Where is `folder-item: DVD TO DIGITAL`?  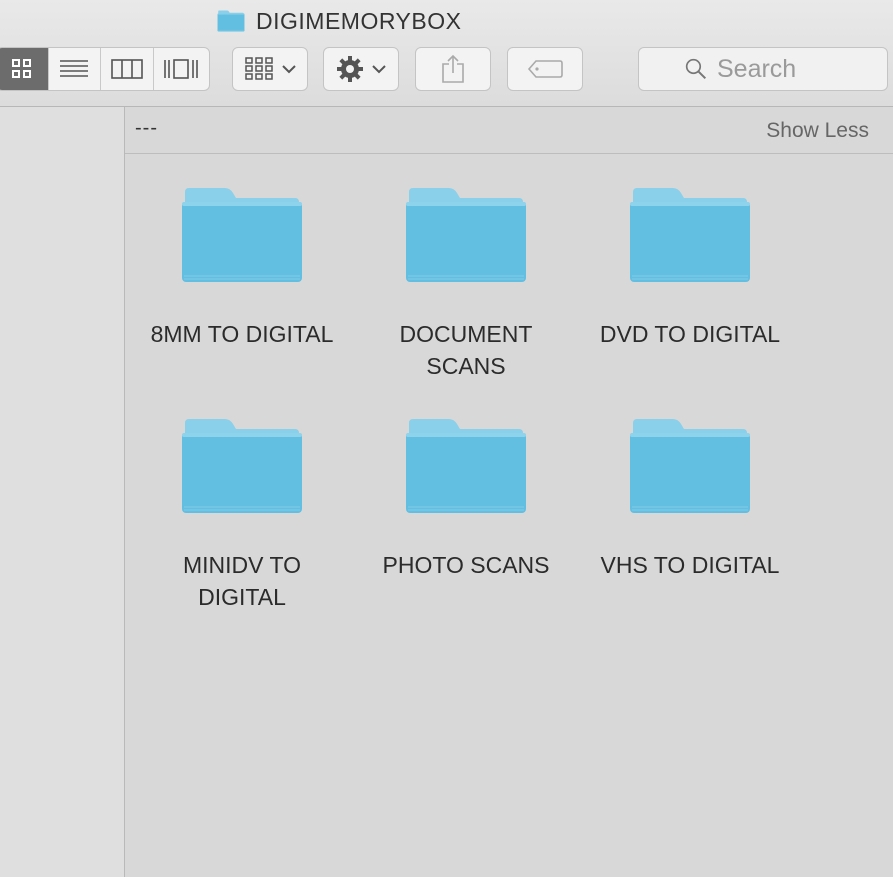 folder-item: DVD TO DIGITAL is located at coordinates (690, 268).